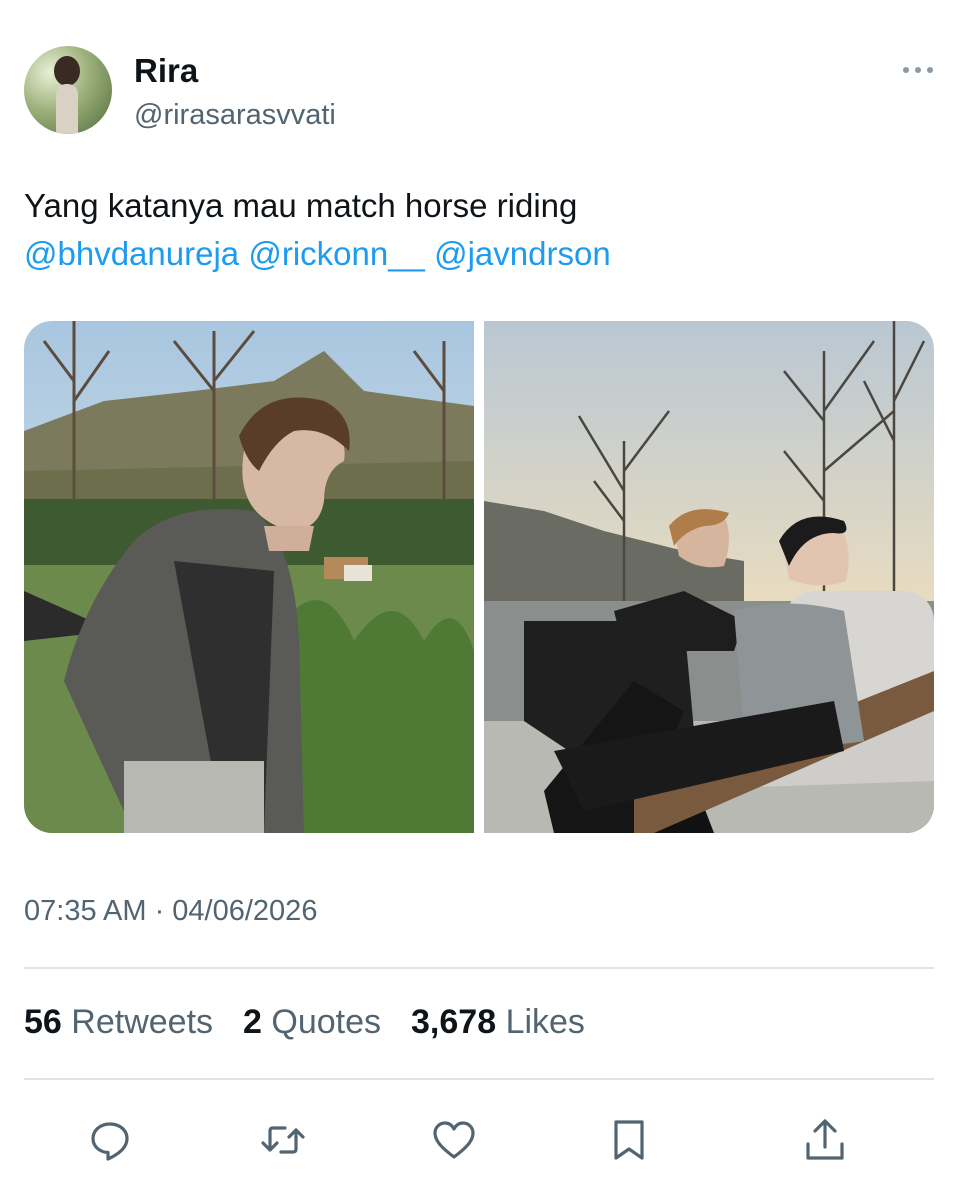 This screenshot has height=1200, width=957. Describe the element at coordinates (43, 1022) in the screenshot. I see `retweets-count: 56` at that location.